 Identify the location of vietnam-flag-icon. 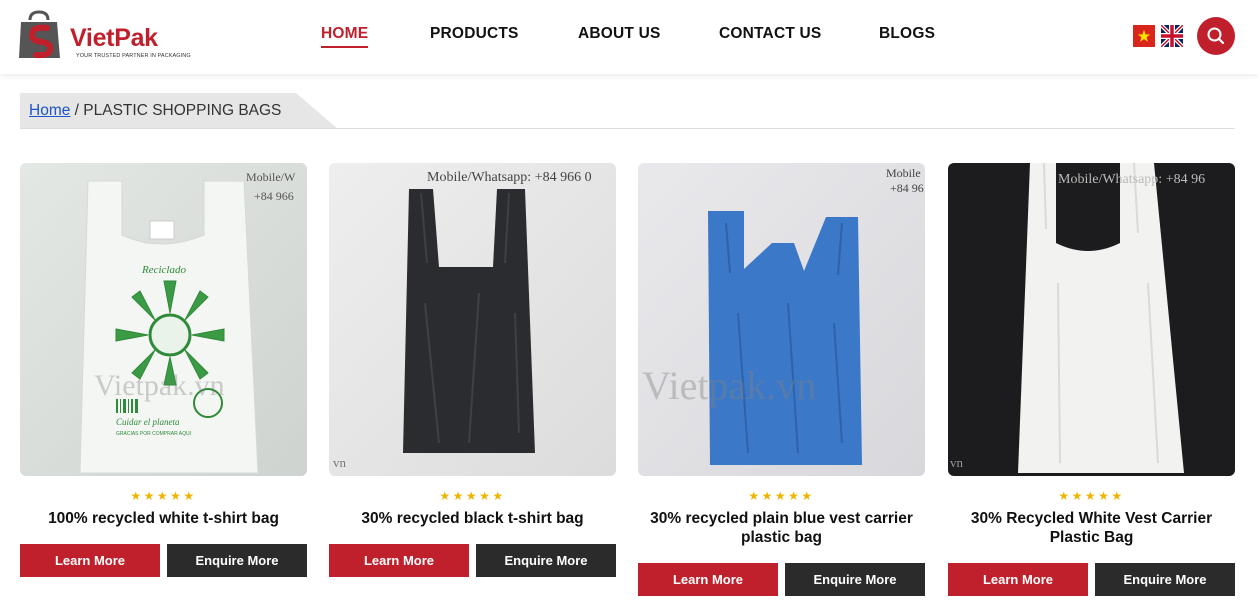
(1144, 36).